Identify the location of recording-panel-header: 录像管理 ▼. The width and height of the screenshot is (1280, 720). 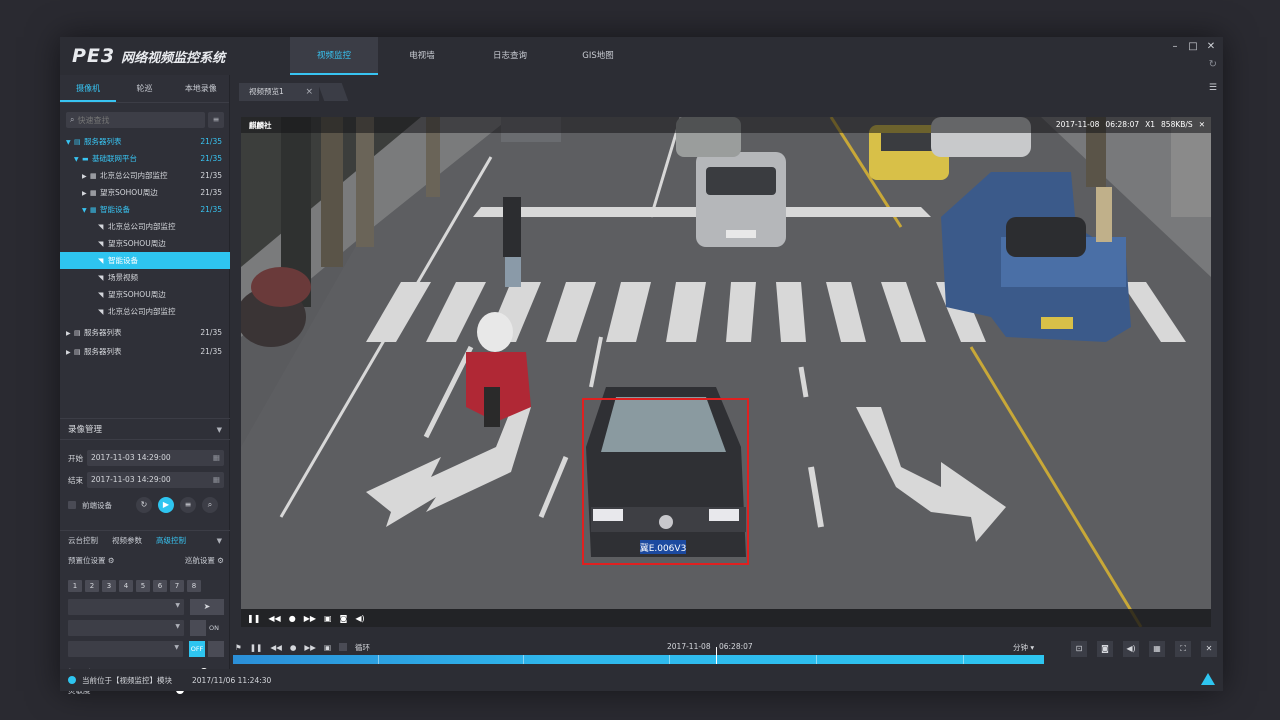
(145, 429).